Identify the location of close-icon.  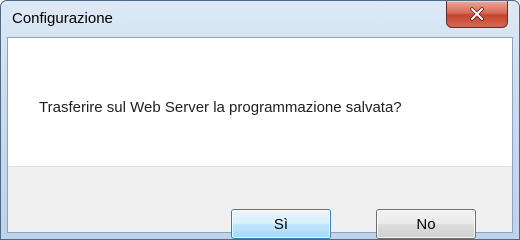
(477, 14).